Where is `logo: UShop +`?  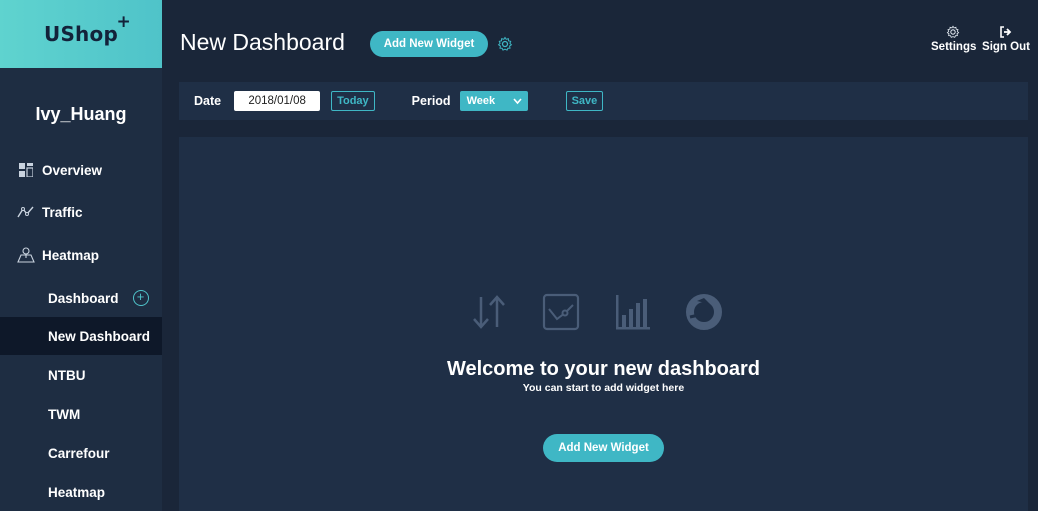 logo: UShop + is located at coordinates (81, 34).